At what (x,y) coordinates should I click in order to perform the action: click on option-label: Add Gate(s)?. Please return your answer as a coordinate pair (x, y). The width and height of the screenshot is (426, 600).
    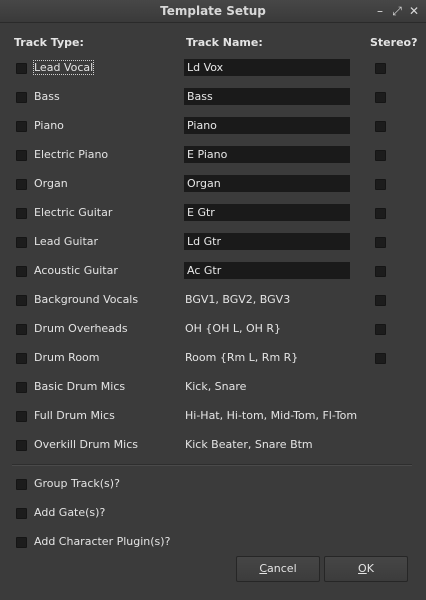
    Looking at the image, I should click on (69, 512).